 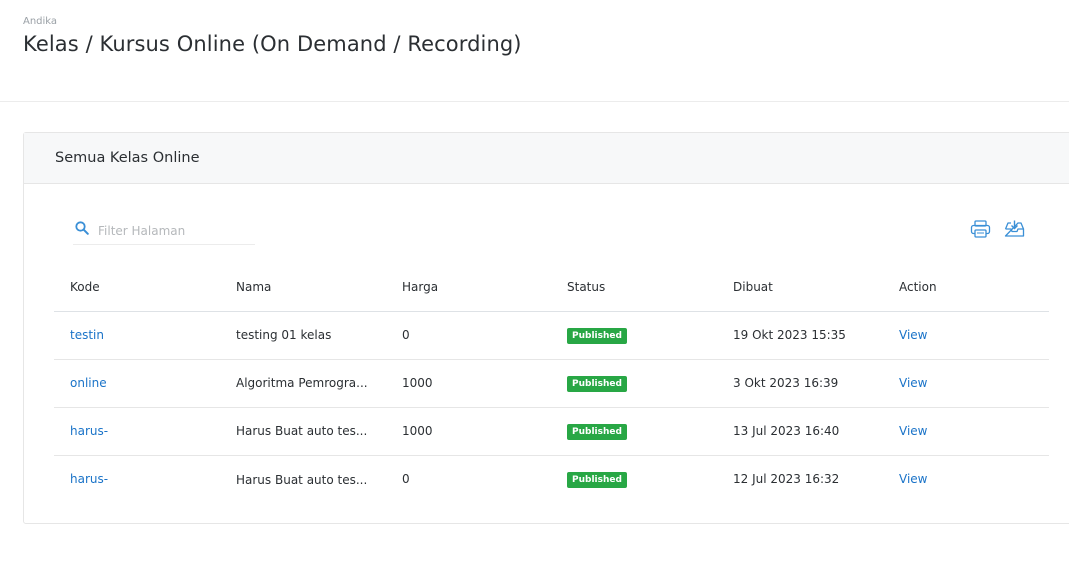 What do you see at coordinates (82, 228) in the screenshot?
I see `search-icon` at bounding box center [82, 228].